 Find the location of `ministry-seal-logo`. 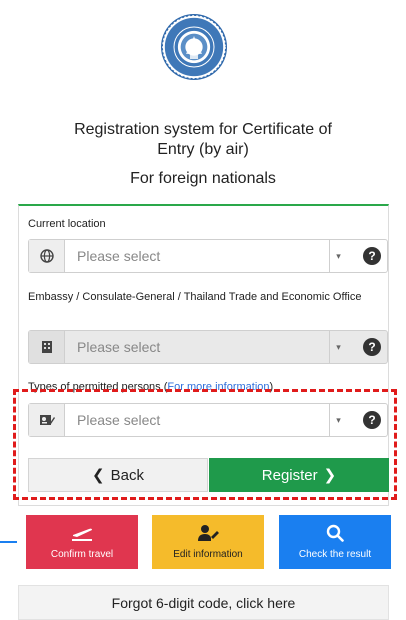

ministry-seal-logo is located at coordinates (194, 47).